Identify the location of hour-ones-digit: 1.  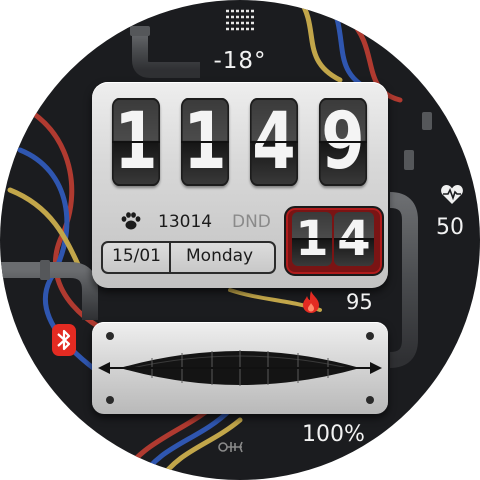
(205, 142).